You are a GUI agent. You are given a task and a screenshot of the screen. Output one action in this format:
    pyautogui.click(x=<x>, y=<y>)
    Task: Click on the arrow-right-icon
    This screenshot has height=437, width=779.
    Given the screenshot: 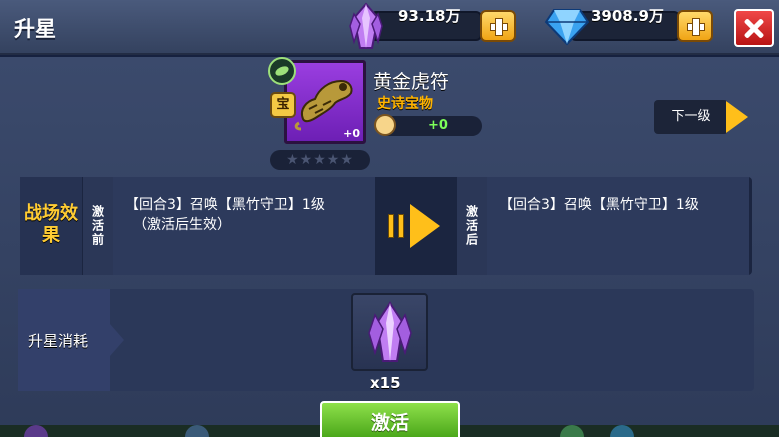 What is the action you would take?
    pyautogui.click(x=737, y=117)
    